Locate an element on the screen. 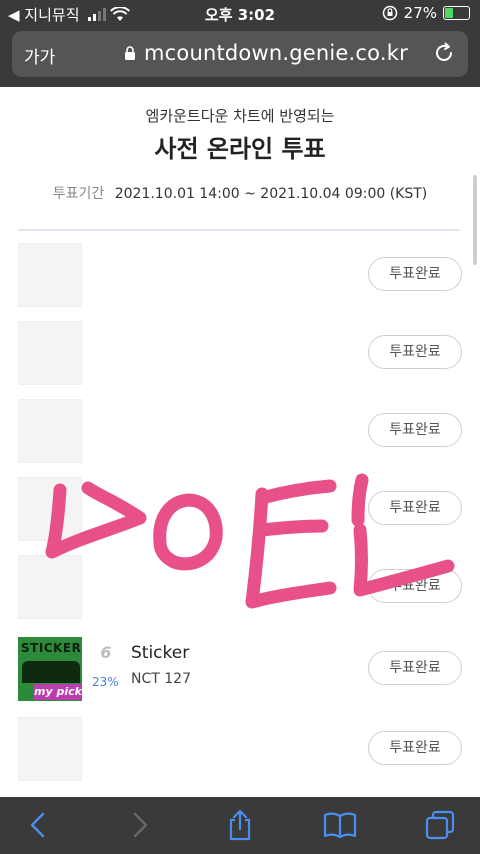  address-bar: 가가 mcountdown.genie.co.kr is located at coordinates (240, 54).